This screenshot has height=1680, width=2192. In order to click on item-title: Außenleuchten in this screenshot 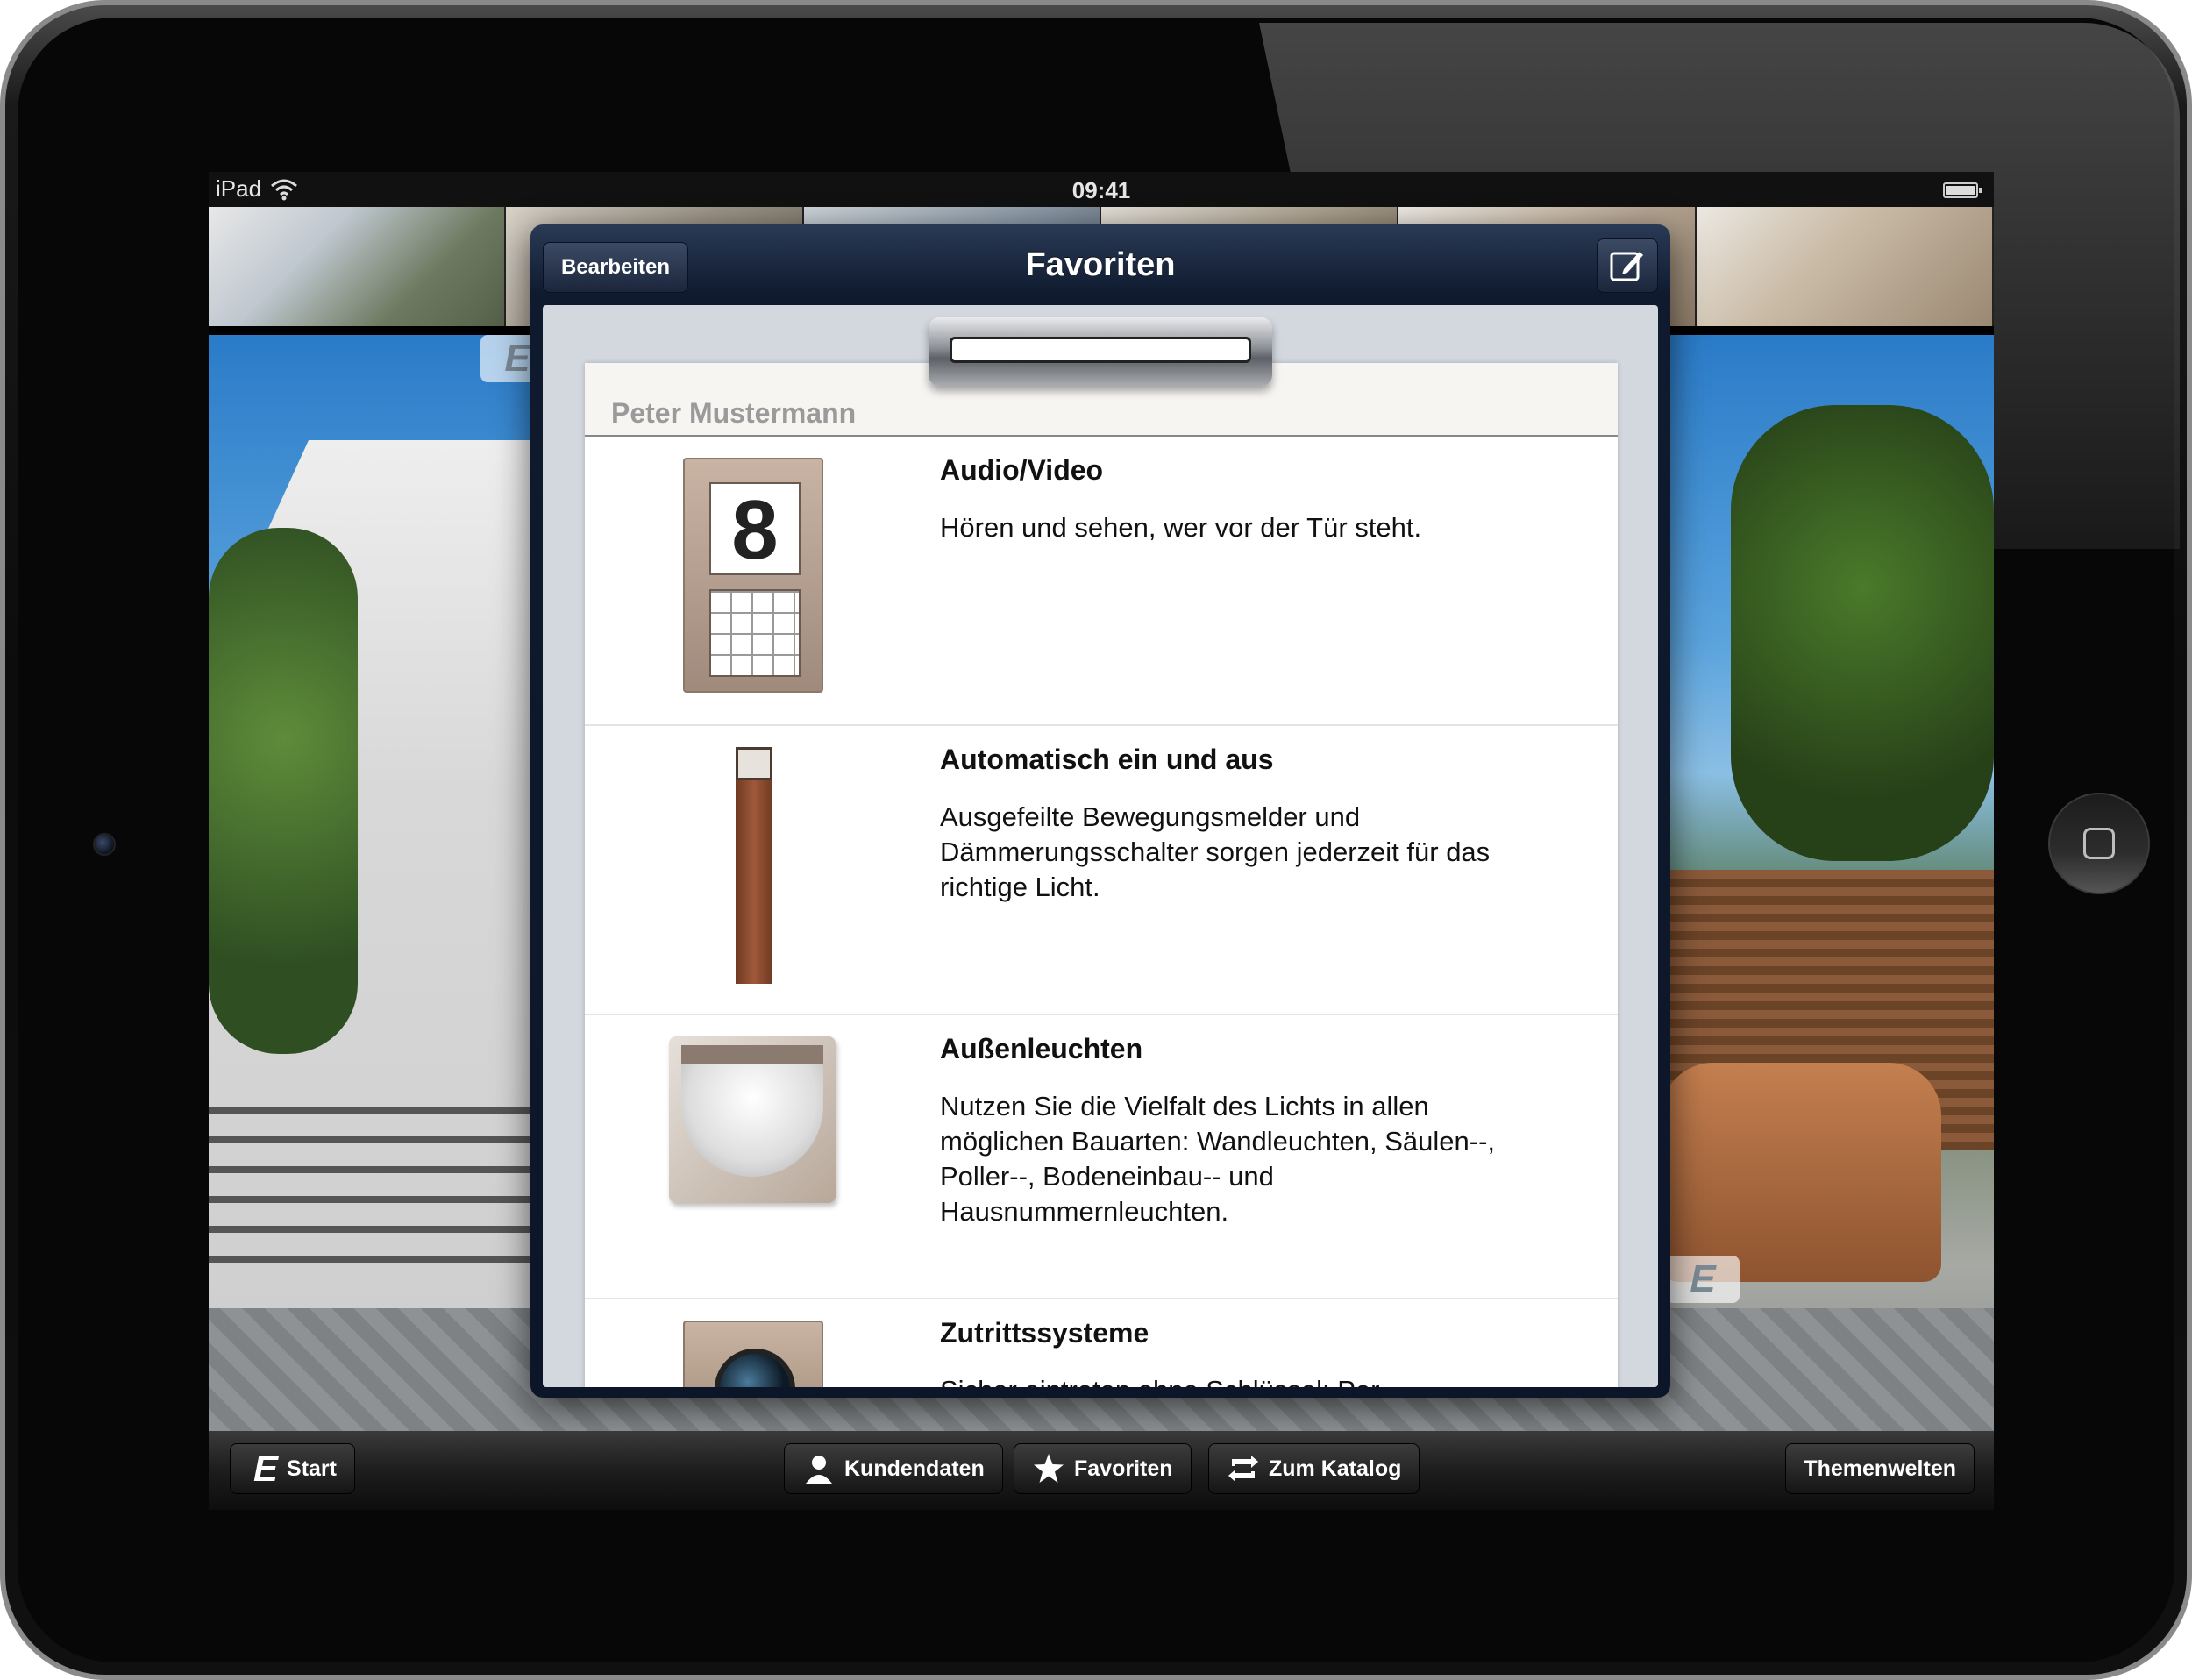, I will do `click(1042, 1048)`.